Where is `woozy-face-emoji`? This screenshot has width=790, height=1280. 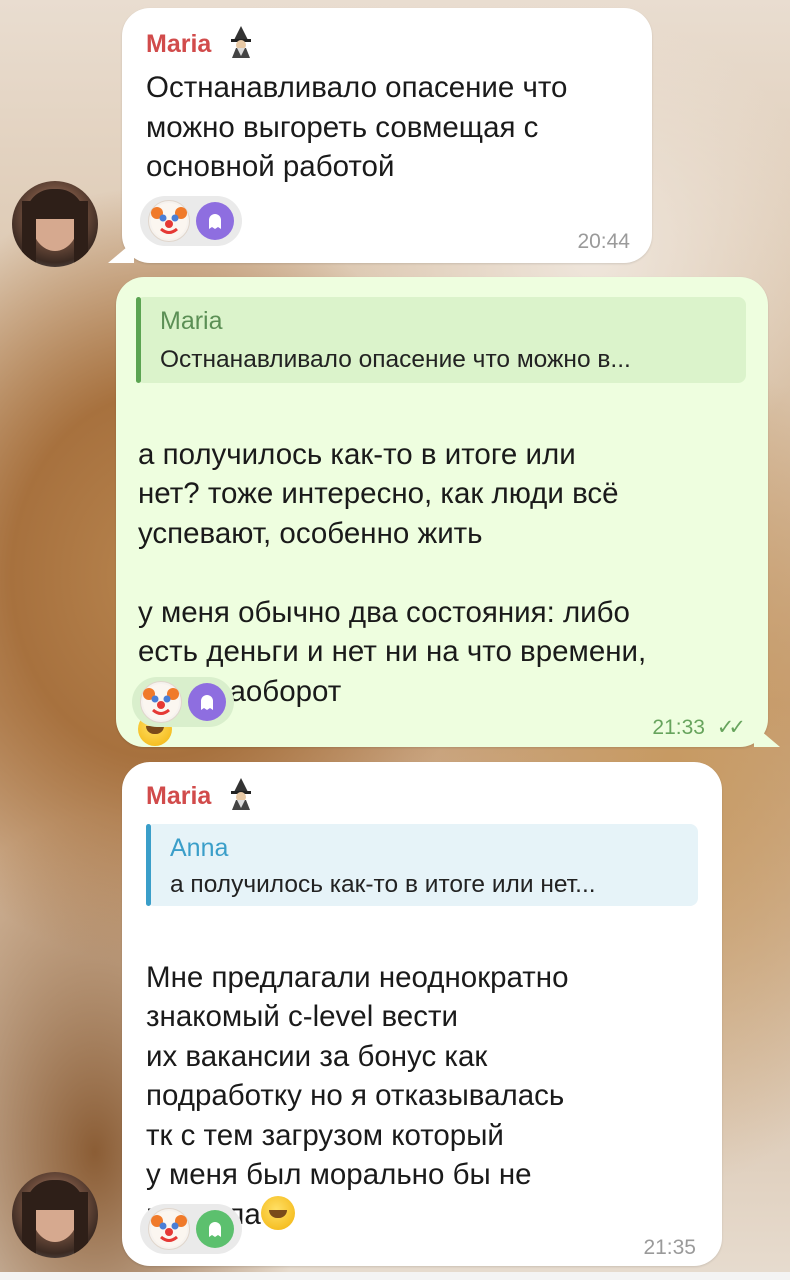 woozy-face-emoji is located at coordinates (277, 1212).